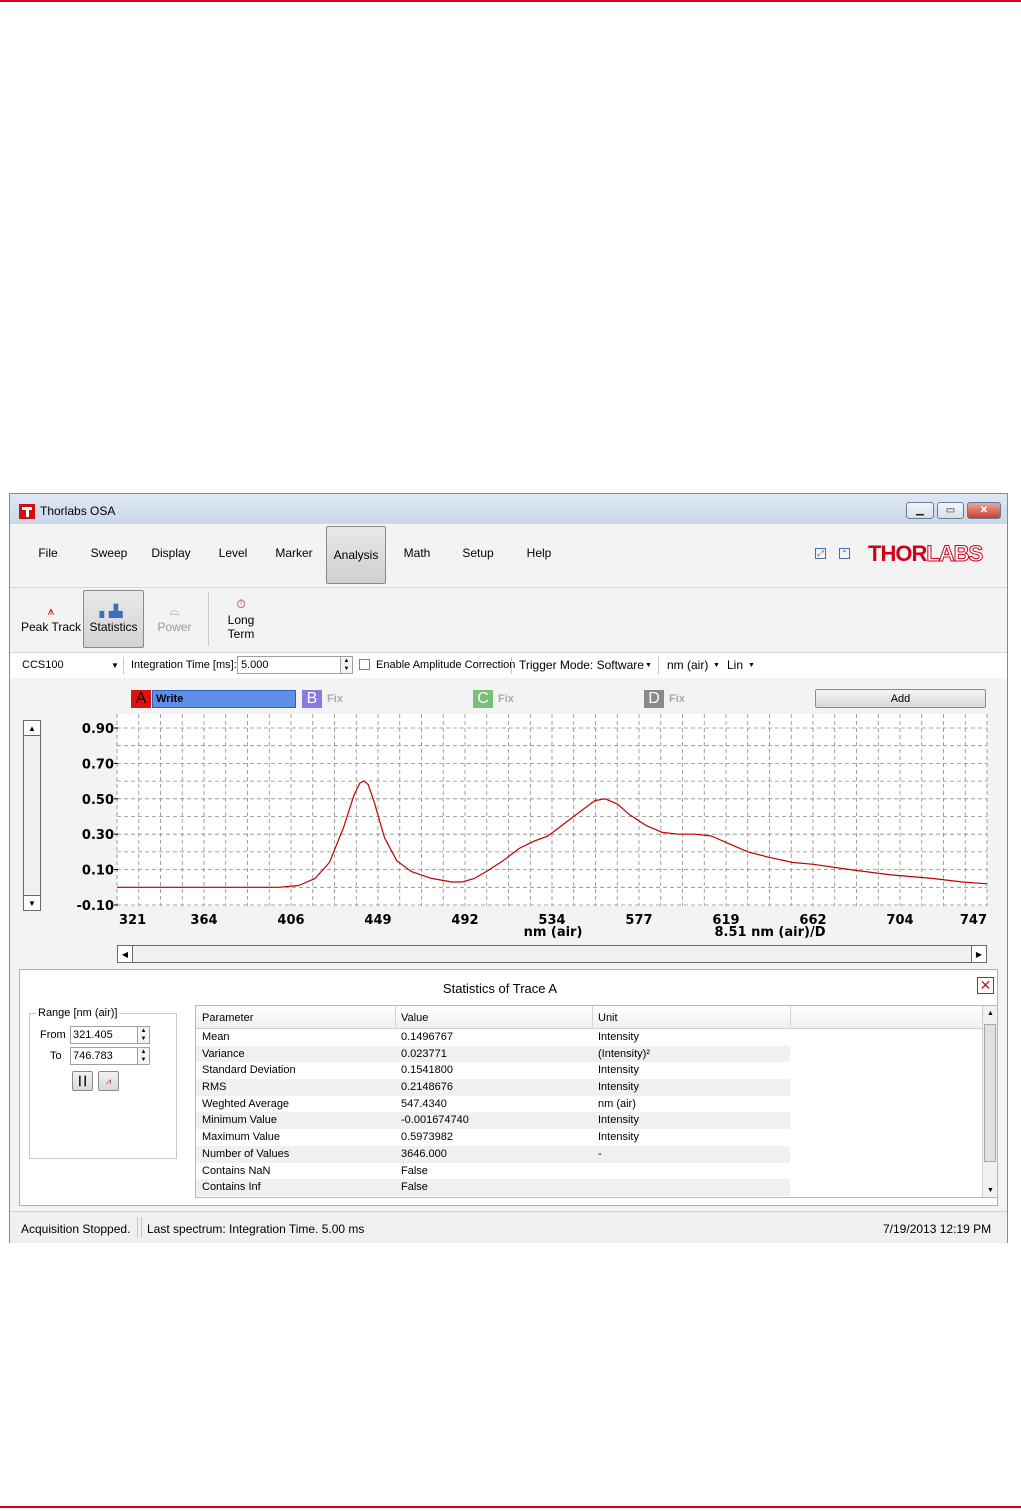 The width and height of the screenshot is (1021, 1511). What do you see at coordinates (214, 699) in the screenshot?
I see `trace-a-button: A Write` at bounding box center [214, 699].